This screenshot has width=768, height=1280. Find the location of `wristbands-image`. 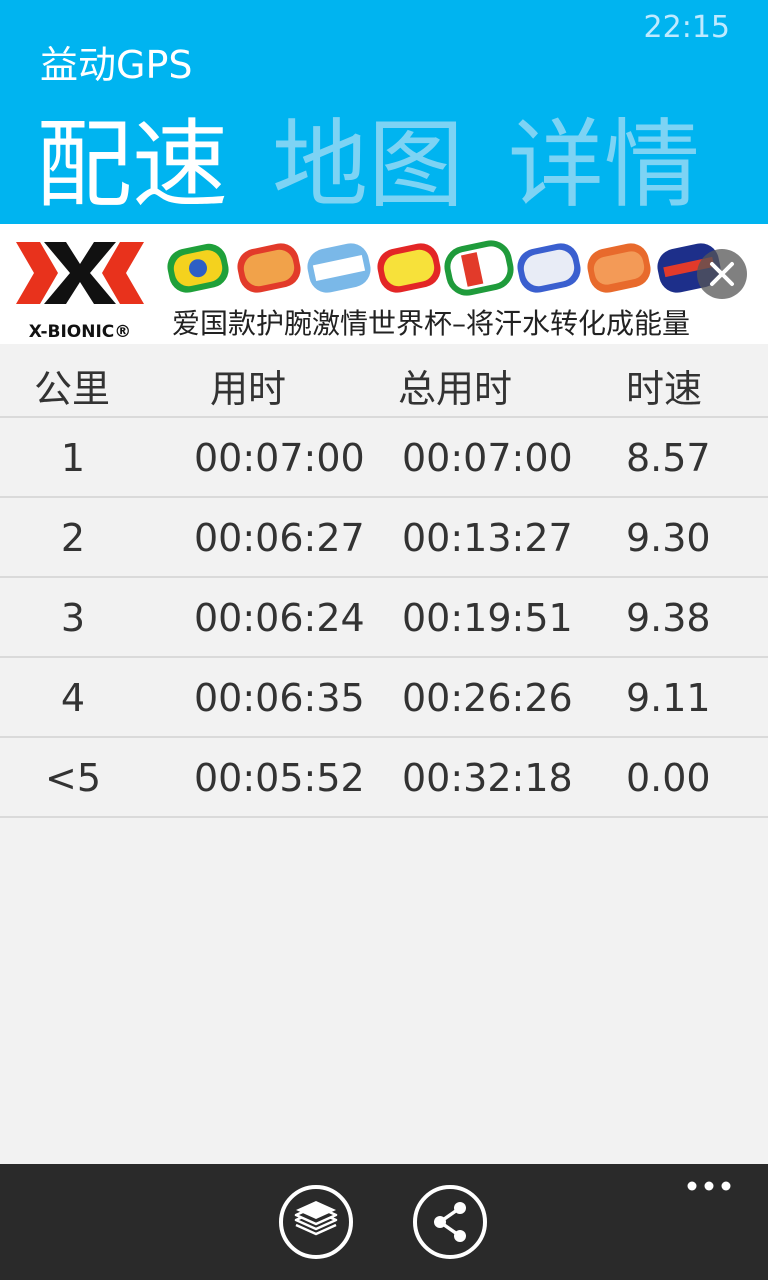

wristbands-image is located at coordinates (444, 268).